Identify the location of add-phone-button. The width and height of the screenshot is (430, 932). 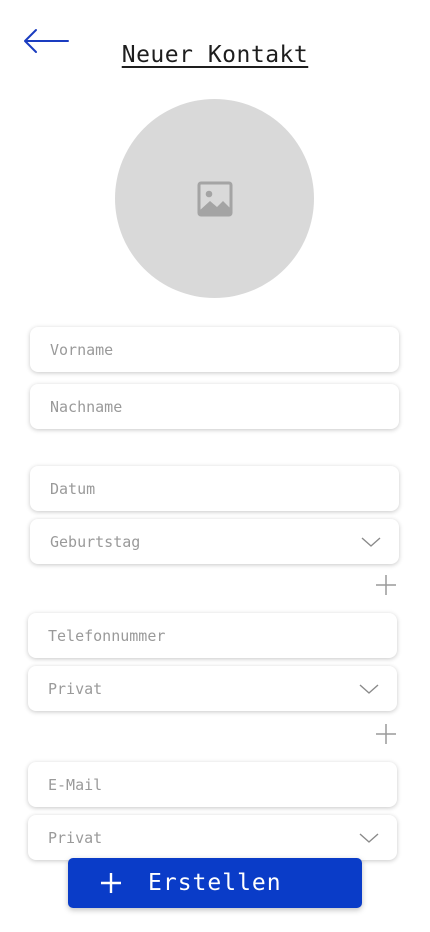
(386, 734).